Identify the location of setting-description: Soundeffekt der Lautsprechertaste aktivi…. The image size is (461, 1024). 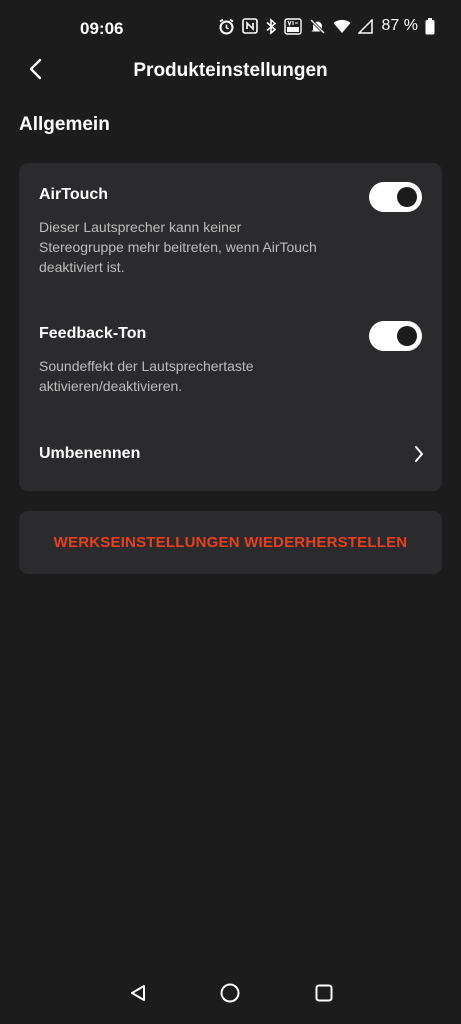
(146, 376).